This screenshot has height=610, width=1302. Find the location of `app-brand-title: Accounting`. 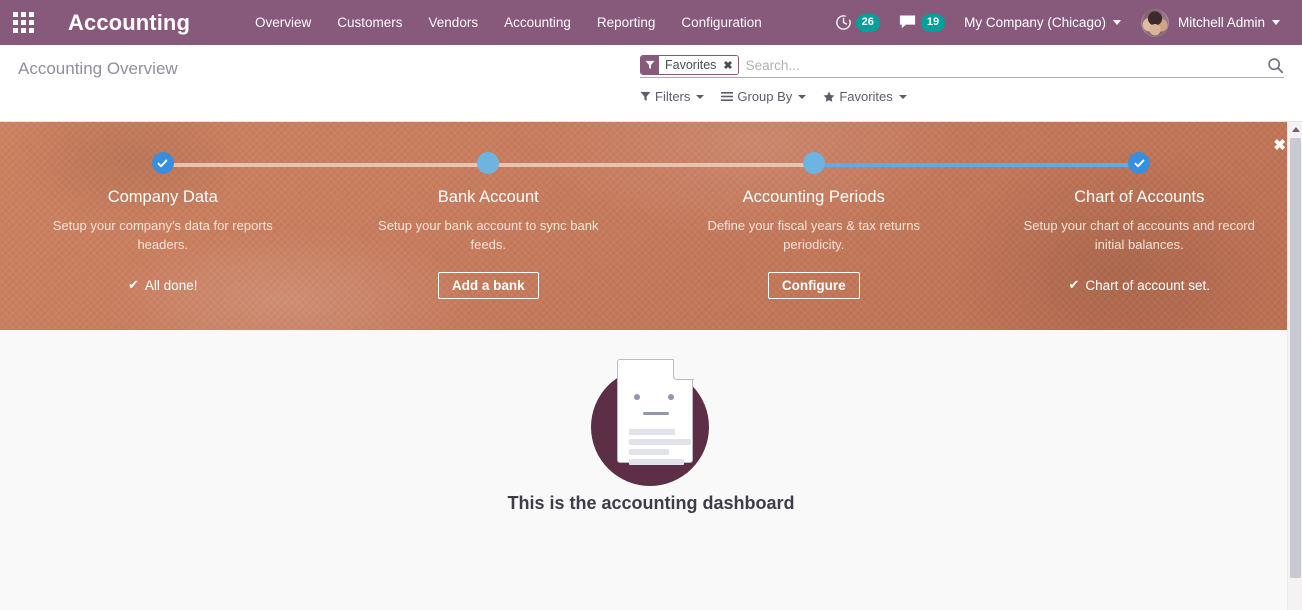

app-brand-title: Accounting is located at coordinates (120, 22).